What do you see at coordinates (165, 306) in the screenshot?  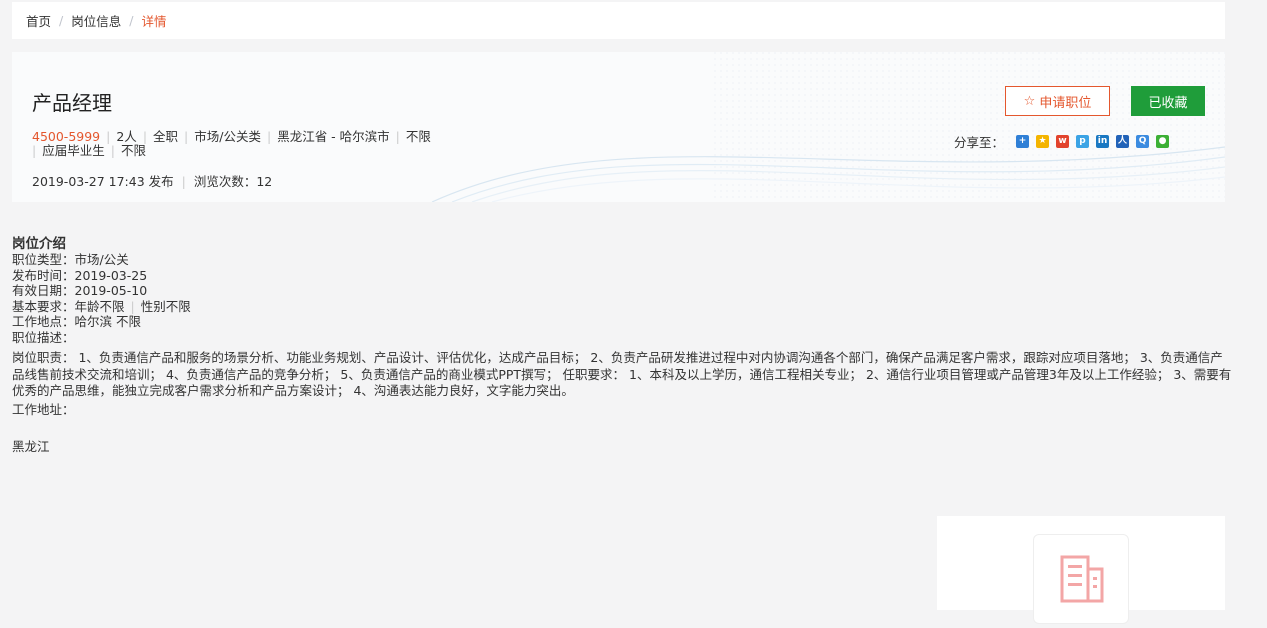 I see `detail-gender-requirement: 性别不限` at bounding box center [165, 306].